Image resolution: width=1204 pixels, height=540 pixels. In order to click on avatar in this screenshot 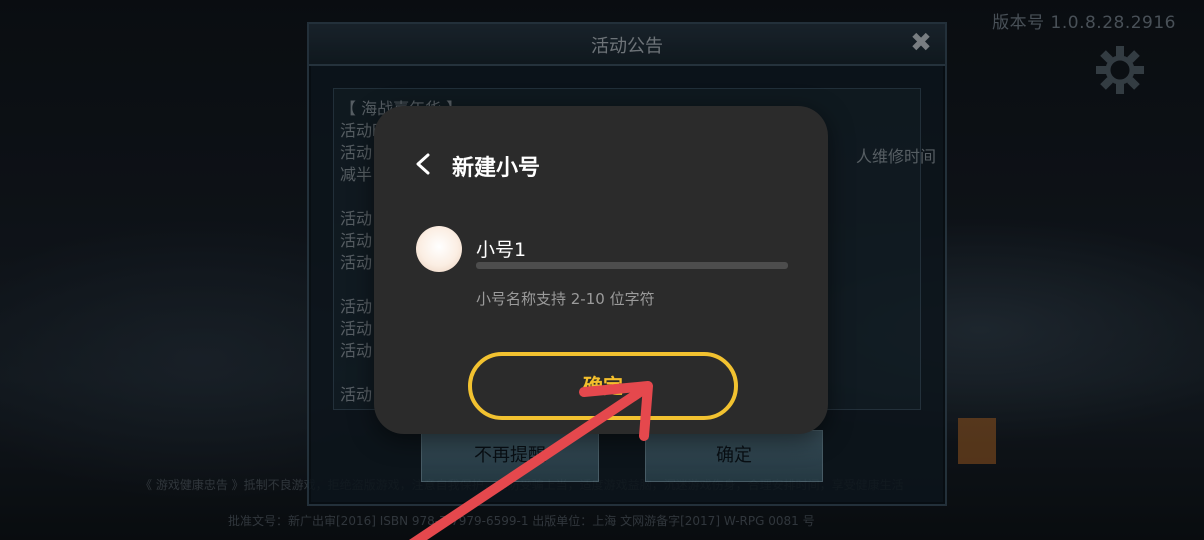, I will do `click(439, 249)`.